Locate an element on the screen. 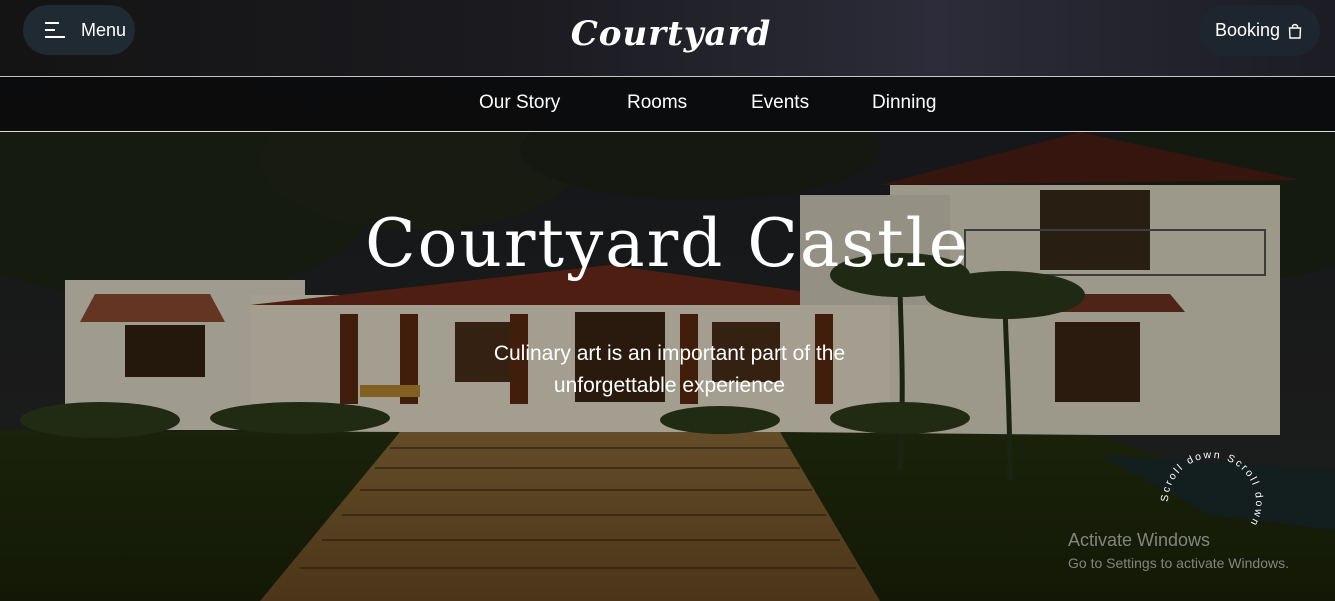 This screenshot has width=1335, height=601. shopping-bag-icon is located at coordinates (1295, 31).